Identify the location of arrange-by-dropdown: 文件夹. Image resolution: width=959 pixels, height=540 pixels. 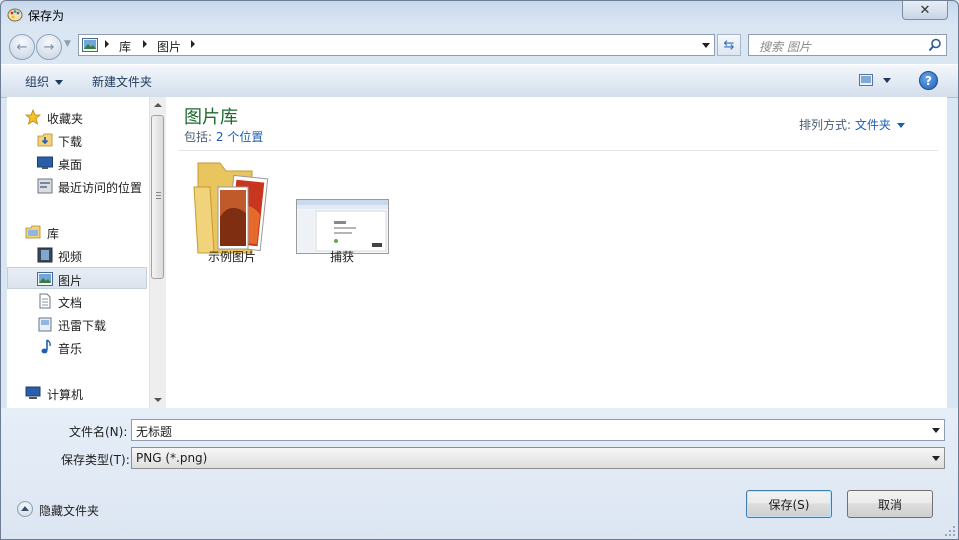
(880, 125).